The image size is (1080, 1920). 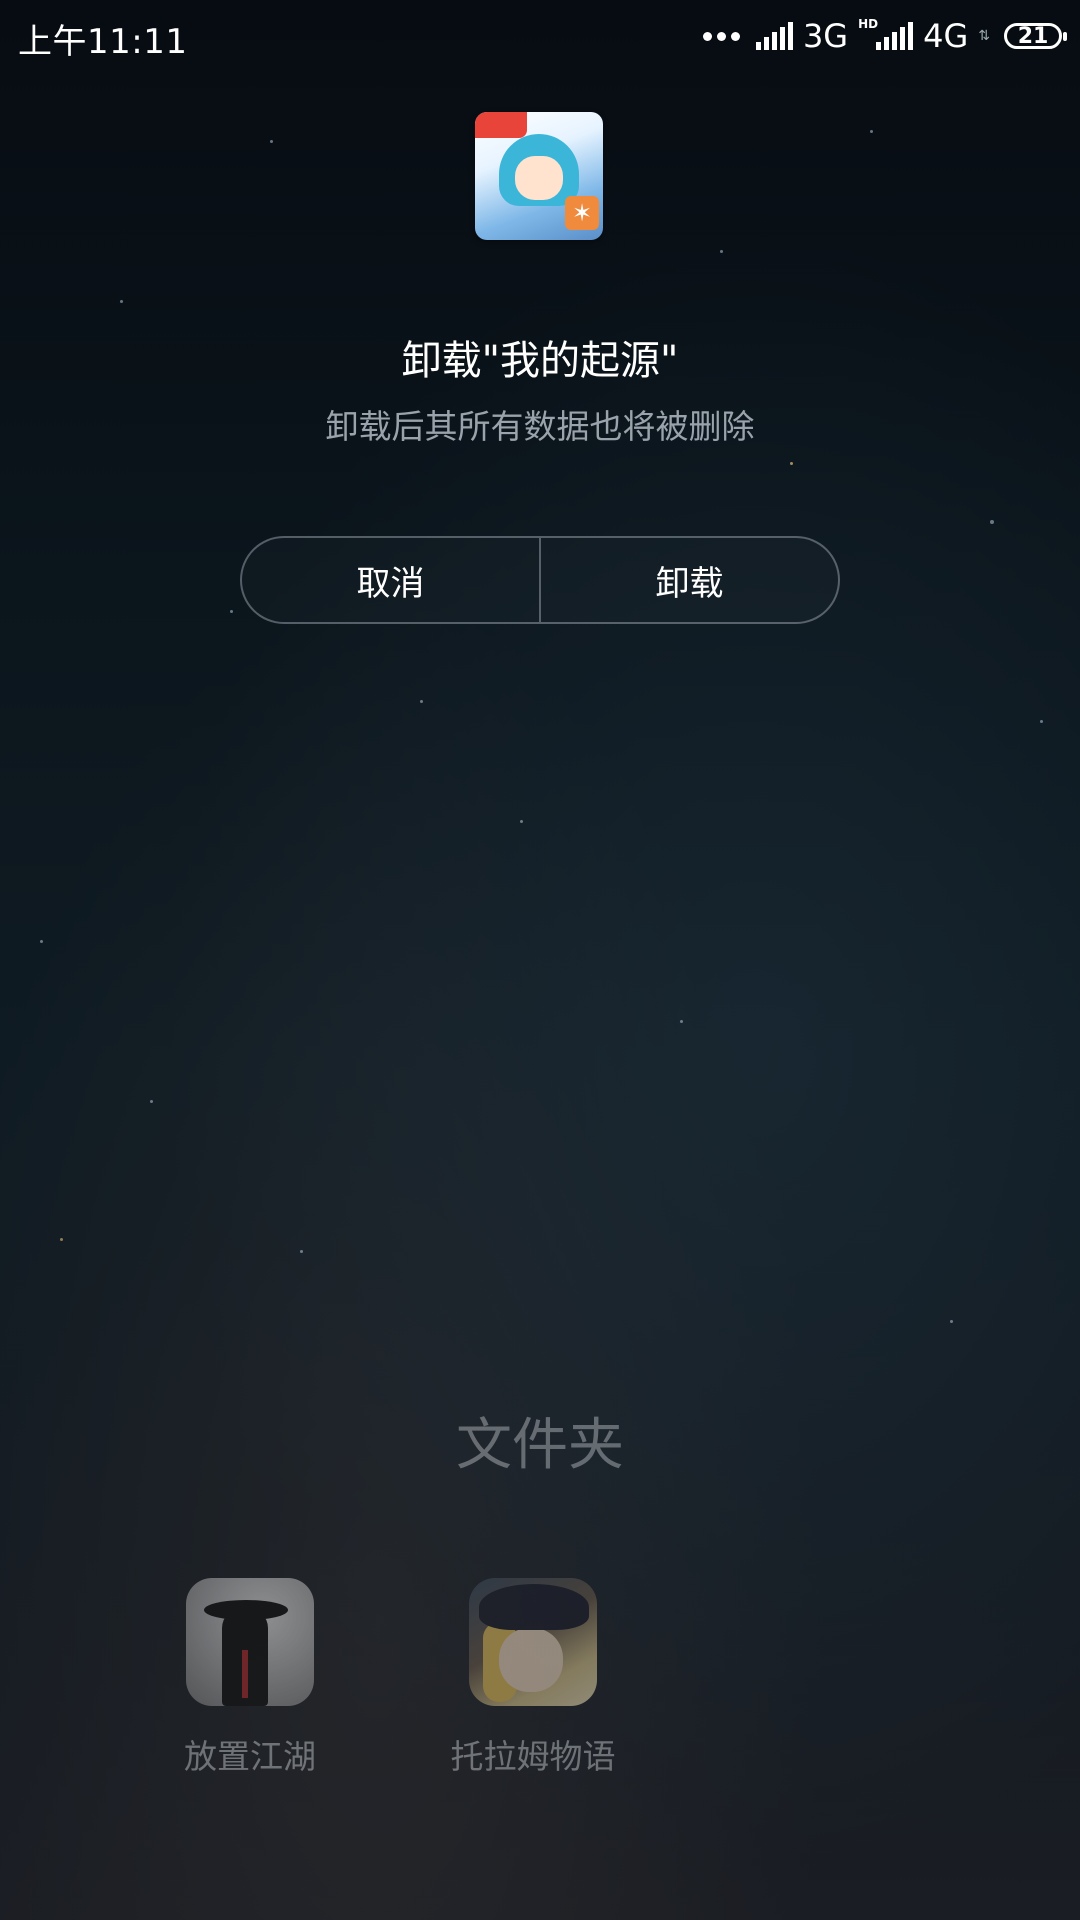 I want to click on more-notifications-icon, so click(x=721, y=36).